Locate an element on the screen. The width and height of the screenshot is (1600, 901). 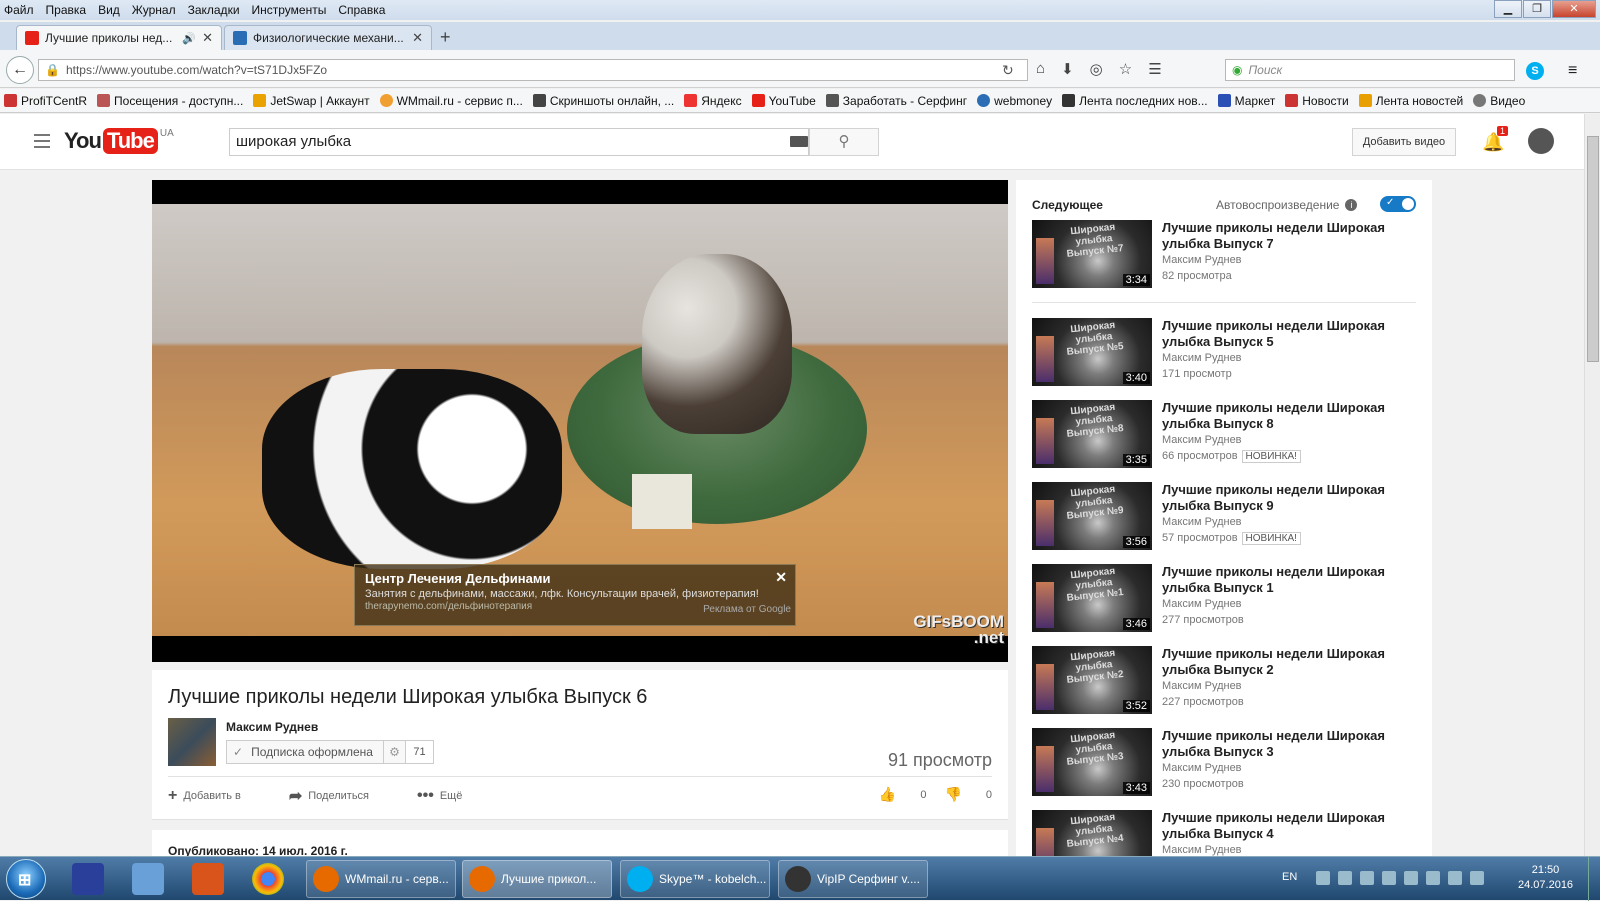
video-thumbnail: Широкая улыбка Выпуск №1 3:46 is located at coordinates (1092, 598).